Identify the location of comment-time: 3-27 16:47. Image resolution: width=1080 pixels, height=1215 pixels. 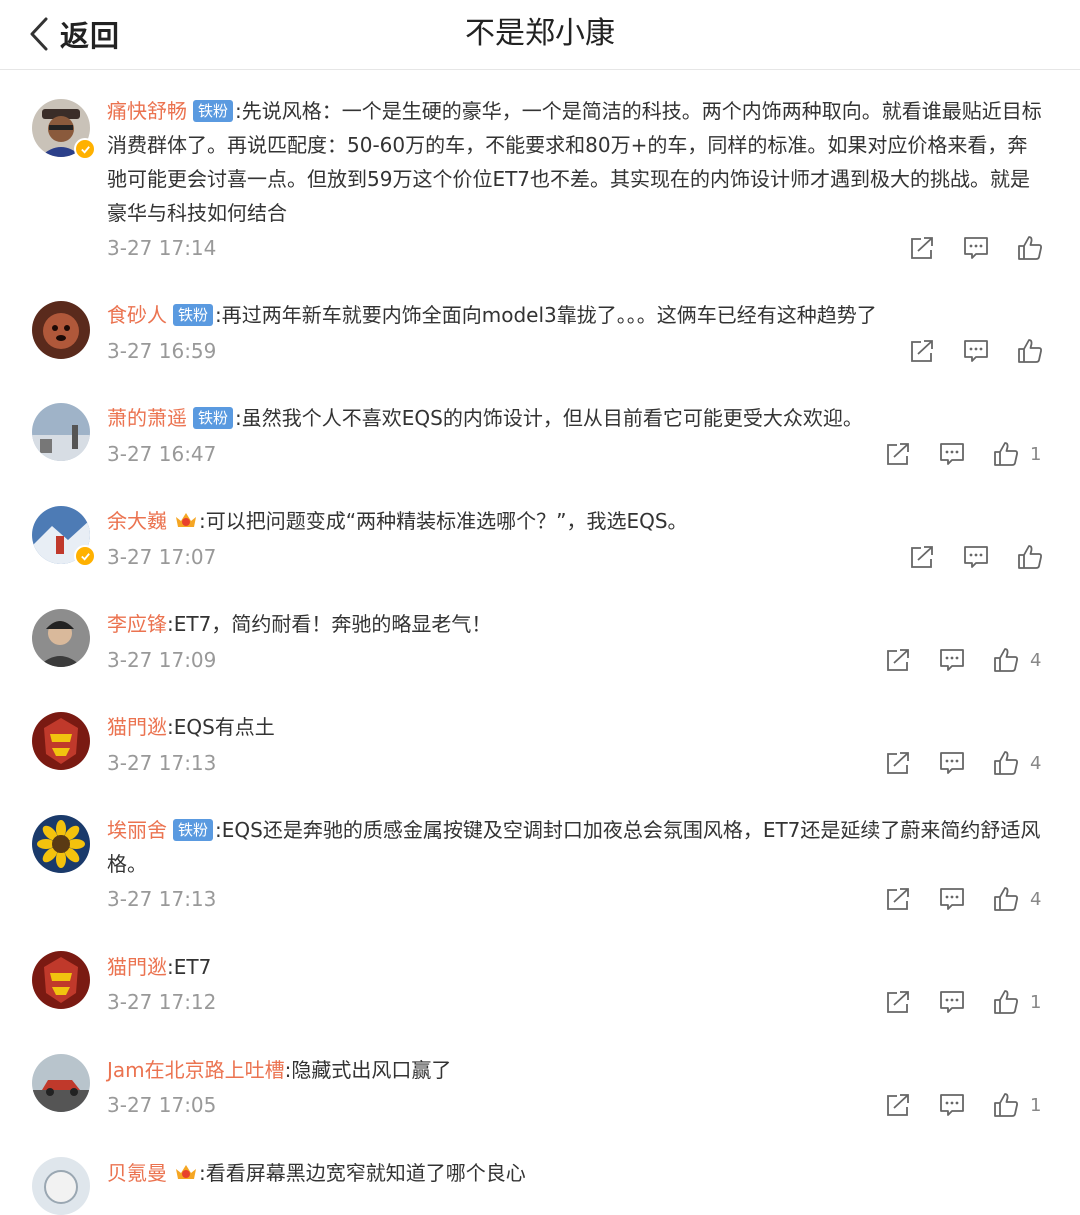
(162, 454).